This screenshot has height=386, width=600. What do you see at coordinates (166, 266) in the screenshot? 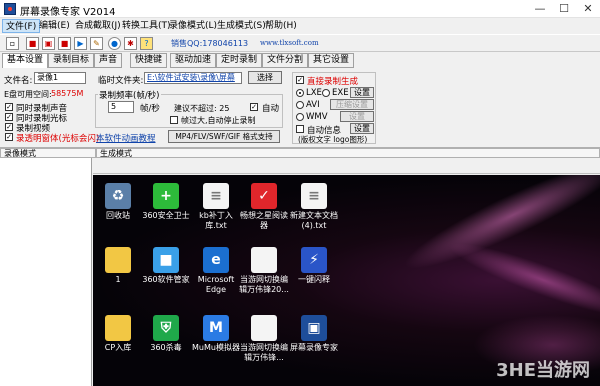
I see `desktop-icon: ■ 360软件管家` at bounding box center [166, 266].